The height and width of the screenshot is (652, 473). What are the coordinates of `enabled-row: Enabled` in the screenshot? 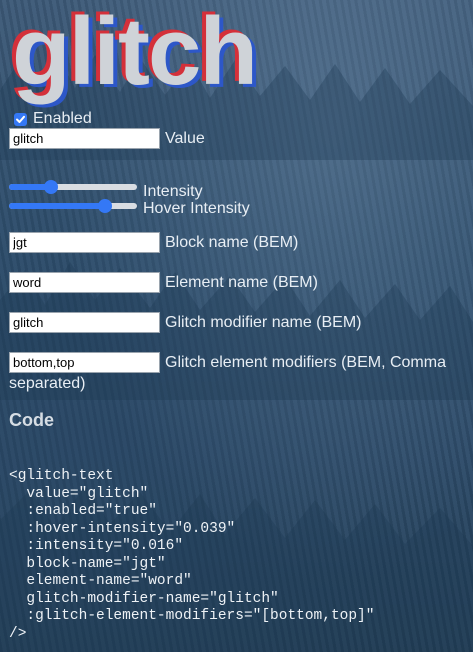 It's located at (50, 119).